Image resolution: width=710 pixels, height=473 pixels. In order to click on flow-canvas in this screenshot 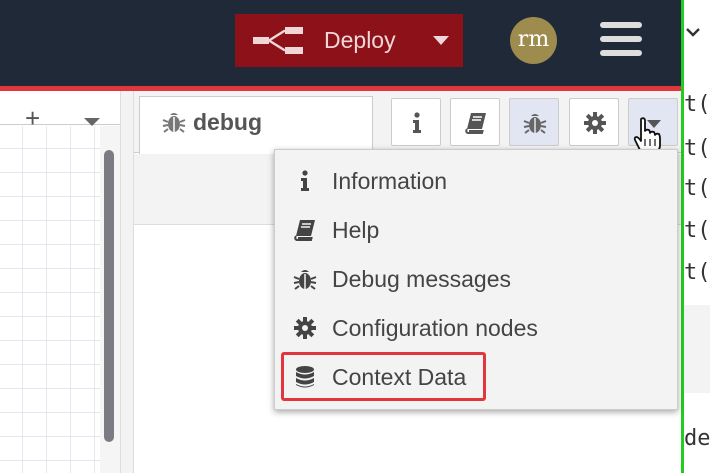, I will do `click(50, 299)`.